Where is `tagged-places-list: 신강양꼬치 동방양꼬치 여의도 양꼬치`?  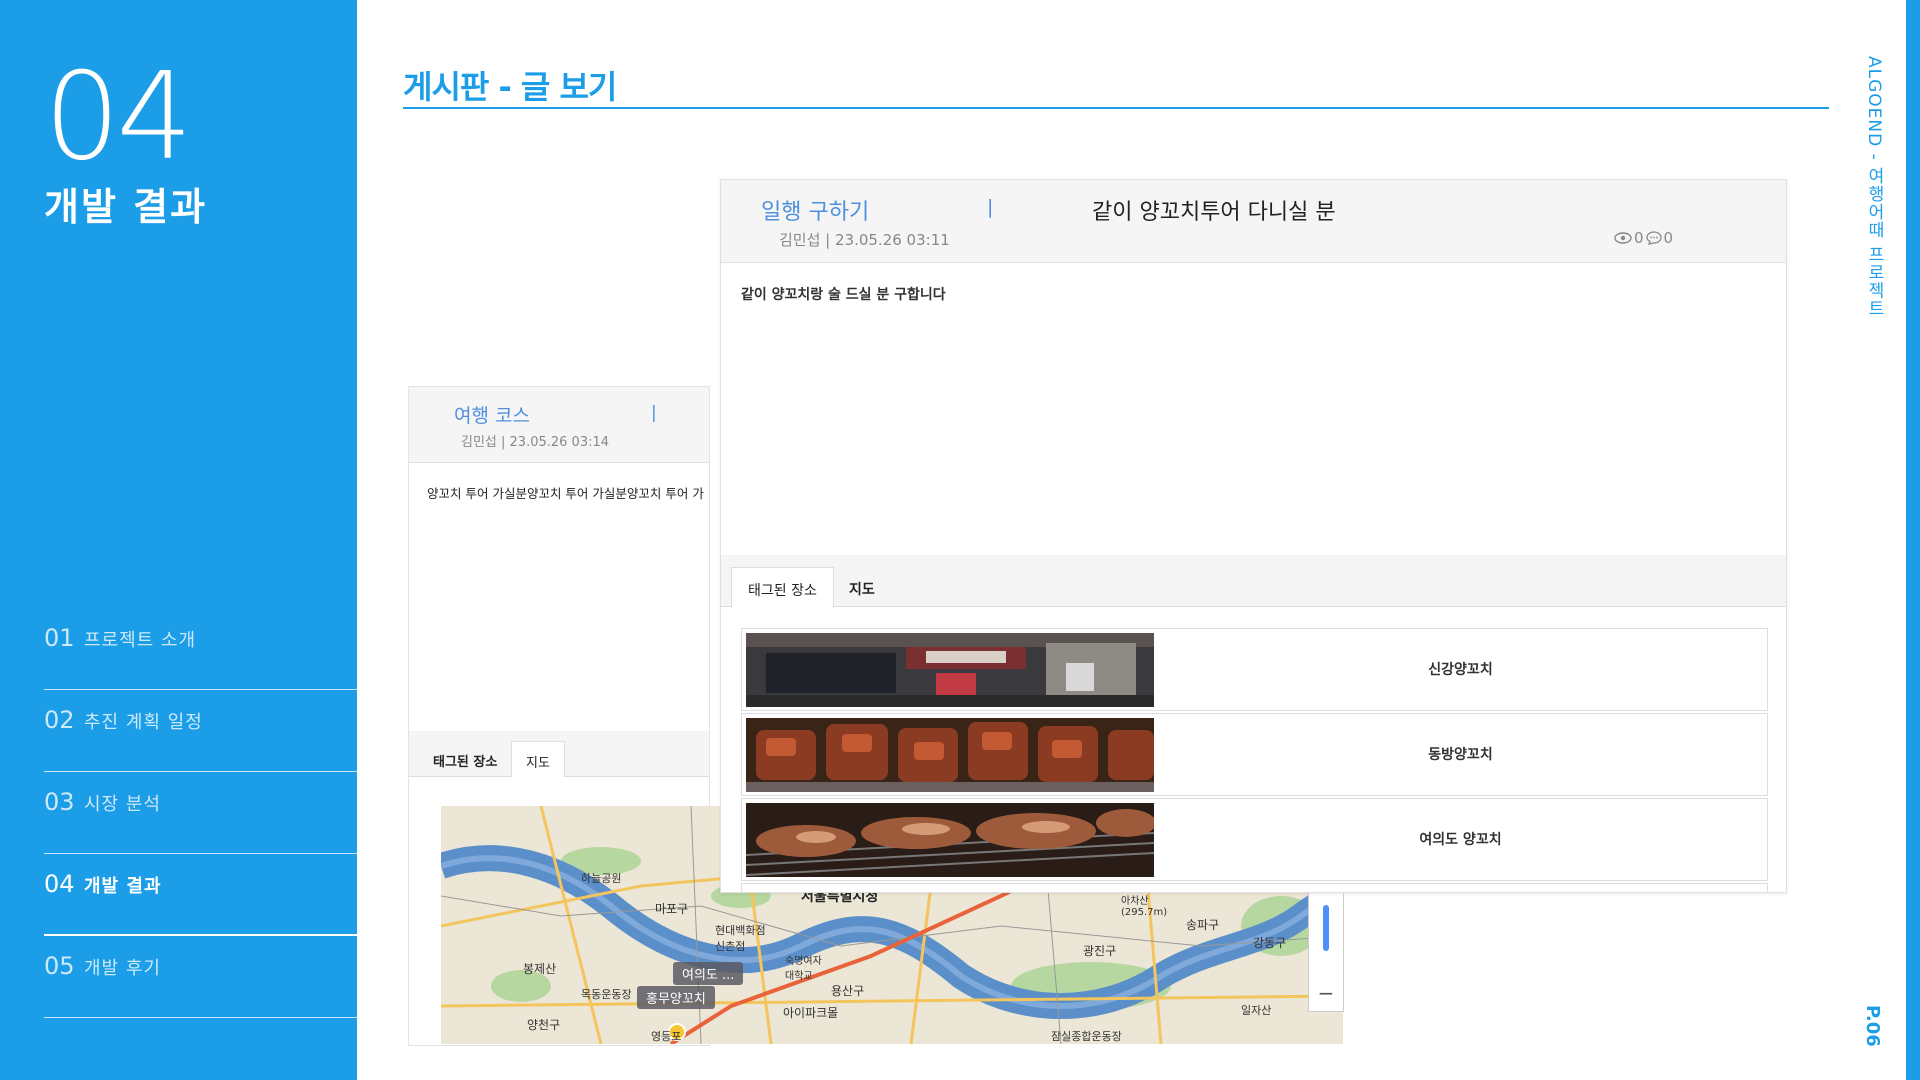
tagged-places-list: 신강양꼬치 동방양꼬치 여의도 양꼬치 is located at coordinates (1254, 760).